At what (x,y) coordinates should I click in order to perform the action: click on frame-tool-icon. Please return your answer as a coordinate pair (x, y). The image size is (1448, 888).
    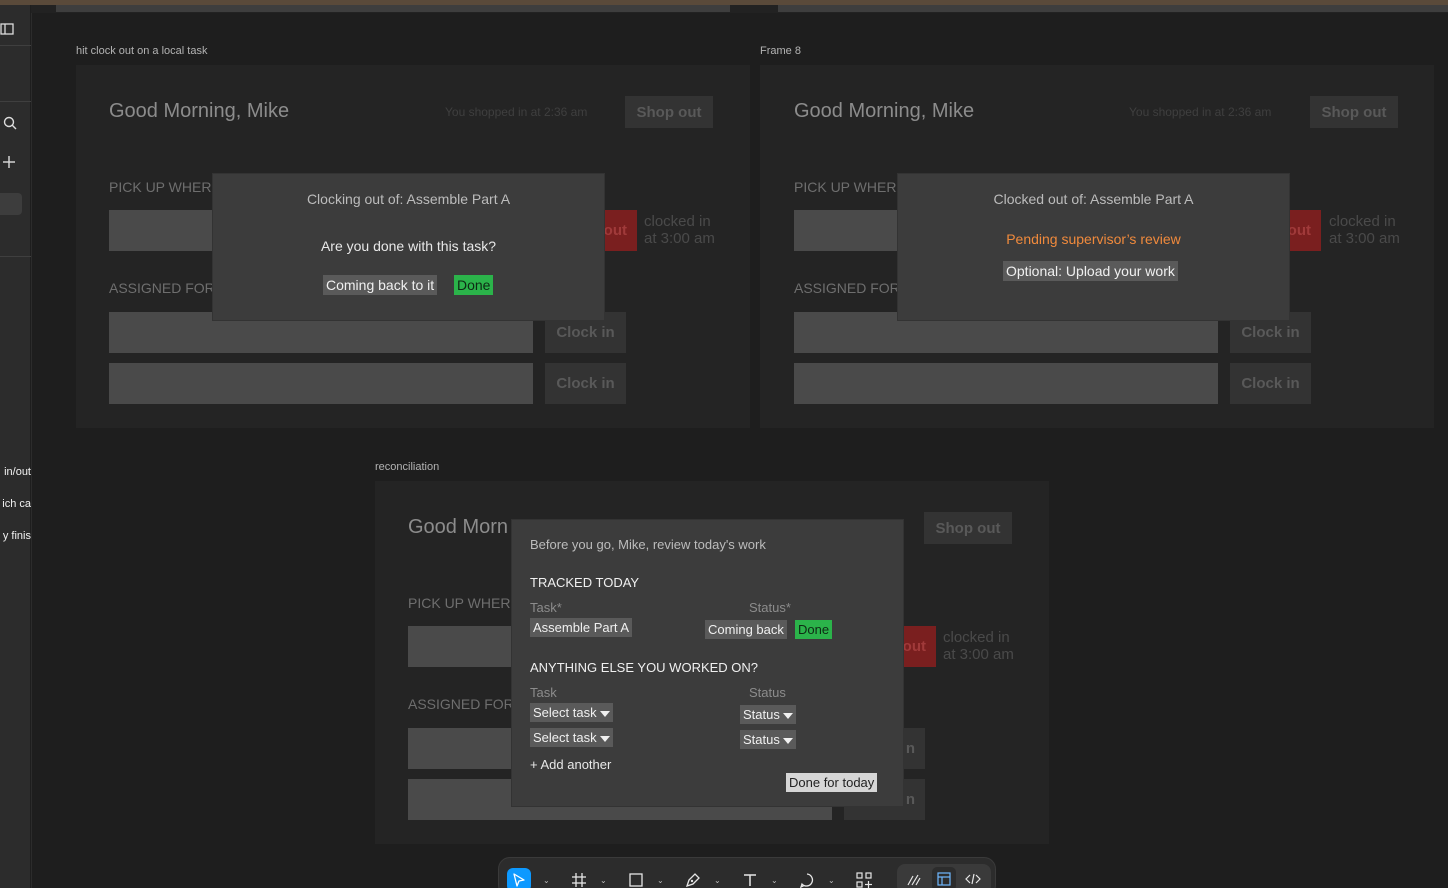
    Looking at the image, I should click on (579, 878).